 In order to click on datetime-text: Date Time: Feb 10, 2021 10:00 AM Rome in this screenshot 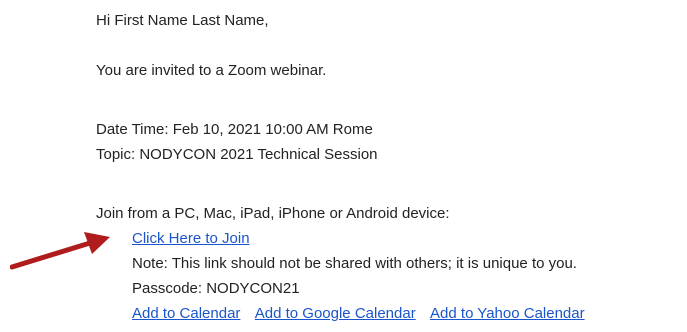, I will do `click(234, 129)`.